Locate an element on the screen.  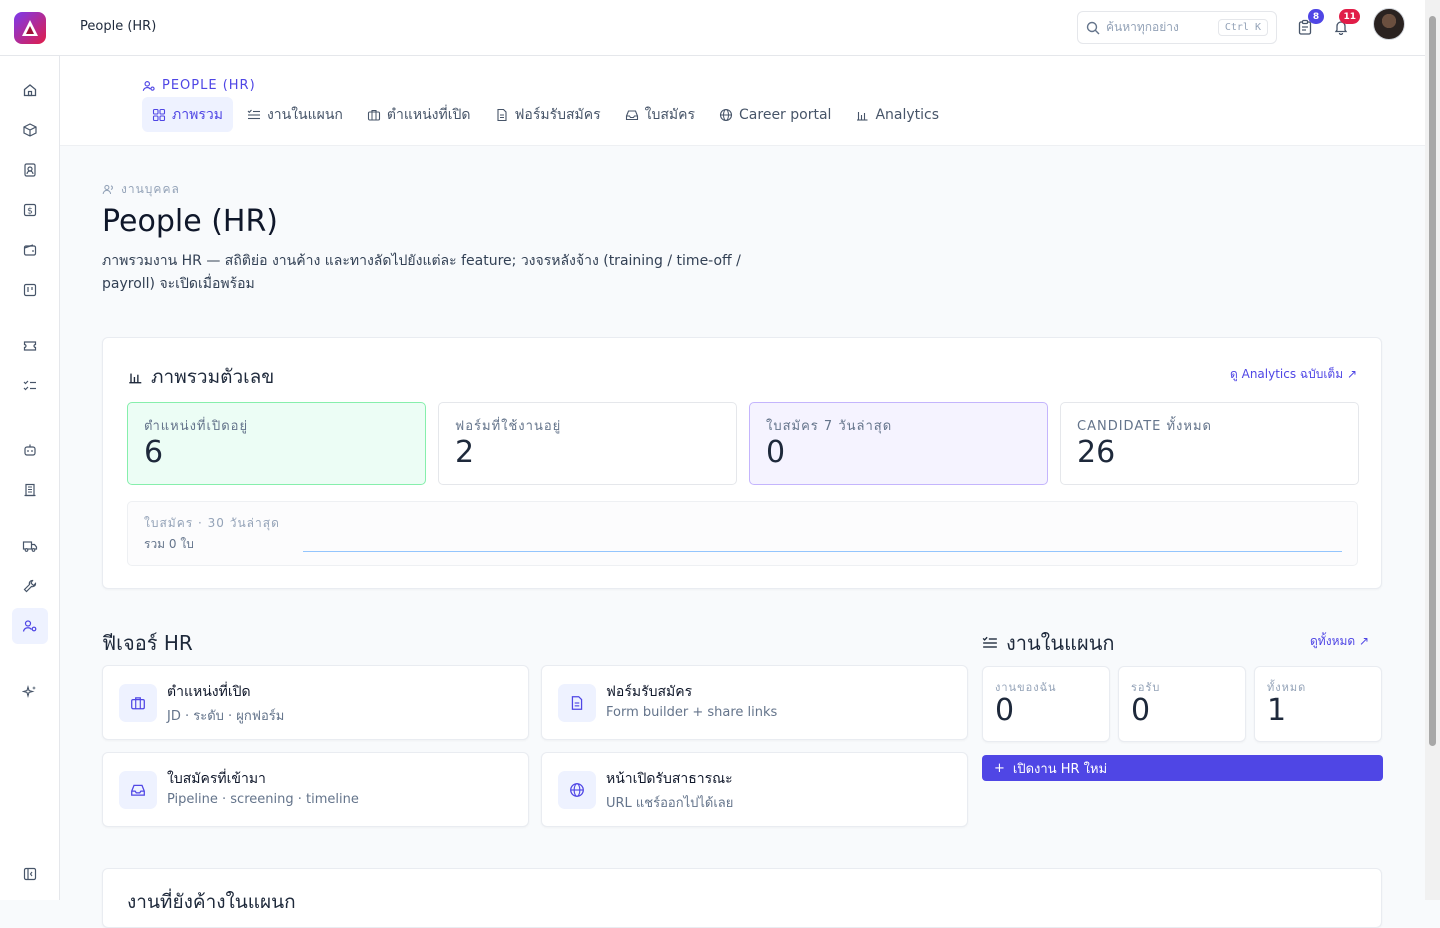
sidebar-item-ai is located at coordinates (30, 692).